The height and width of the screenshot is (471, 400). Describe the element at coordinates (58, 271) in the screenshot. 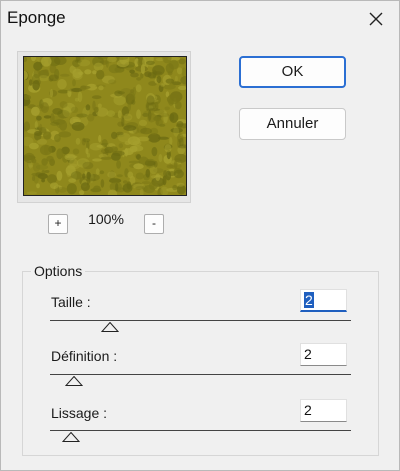

I see `options-legend: Options` at that location.